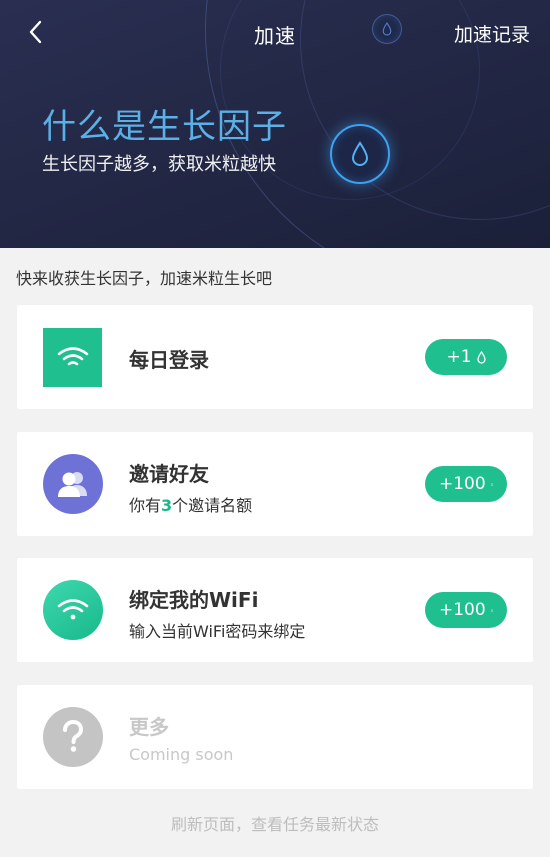 The width and height of the screenshot is (550, 857). What do you see at coordinates (212, 505) in the screenshot?
I see `subtitle-suffix: 个邀请名额` at bounding box center [212, 505].